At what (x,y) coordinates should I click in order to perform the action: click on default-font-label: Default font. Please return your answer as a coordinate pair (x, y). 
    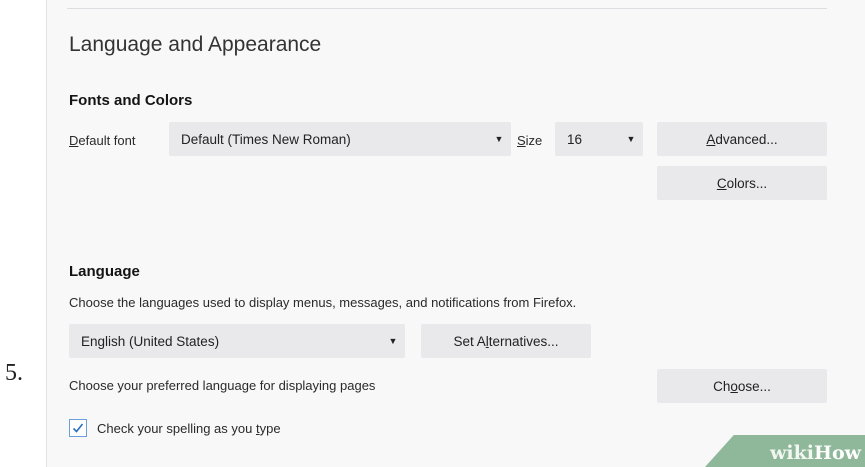
    Looking at the image, I should click on (102, 140).